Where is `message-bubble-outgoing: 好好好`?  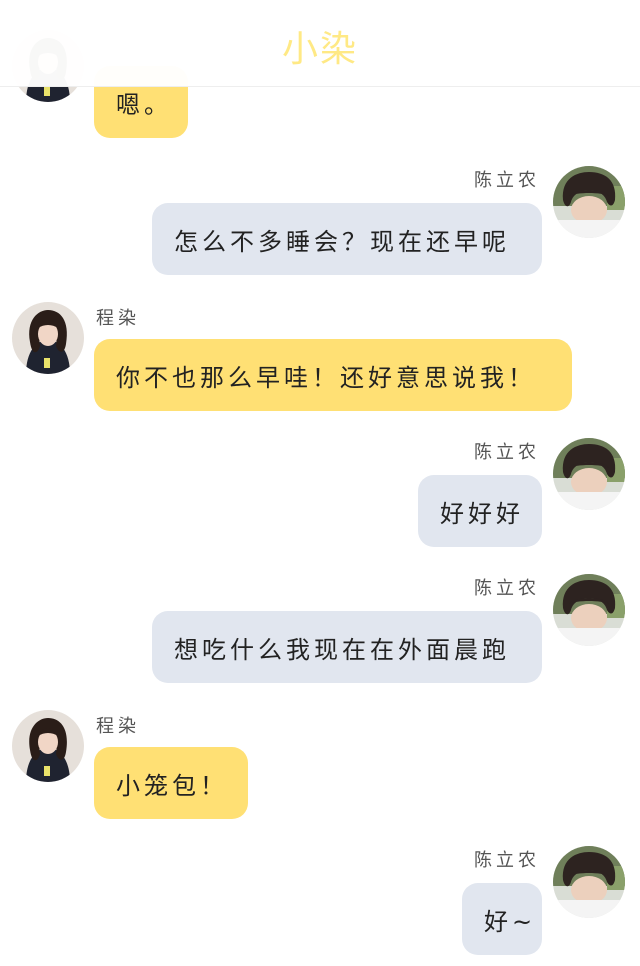 message-bubble-outgoing: 好好好 is located at coordinates (480, 511).